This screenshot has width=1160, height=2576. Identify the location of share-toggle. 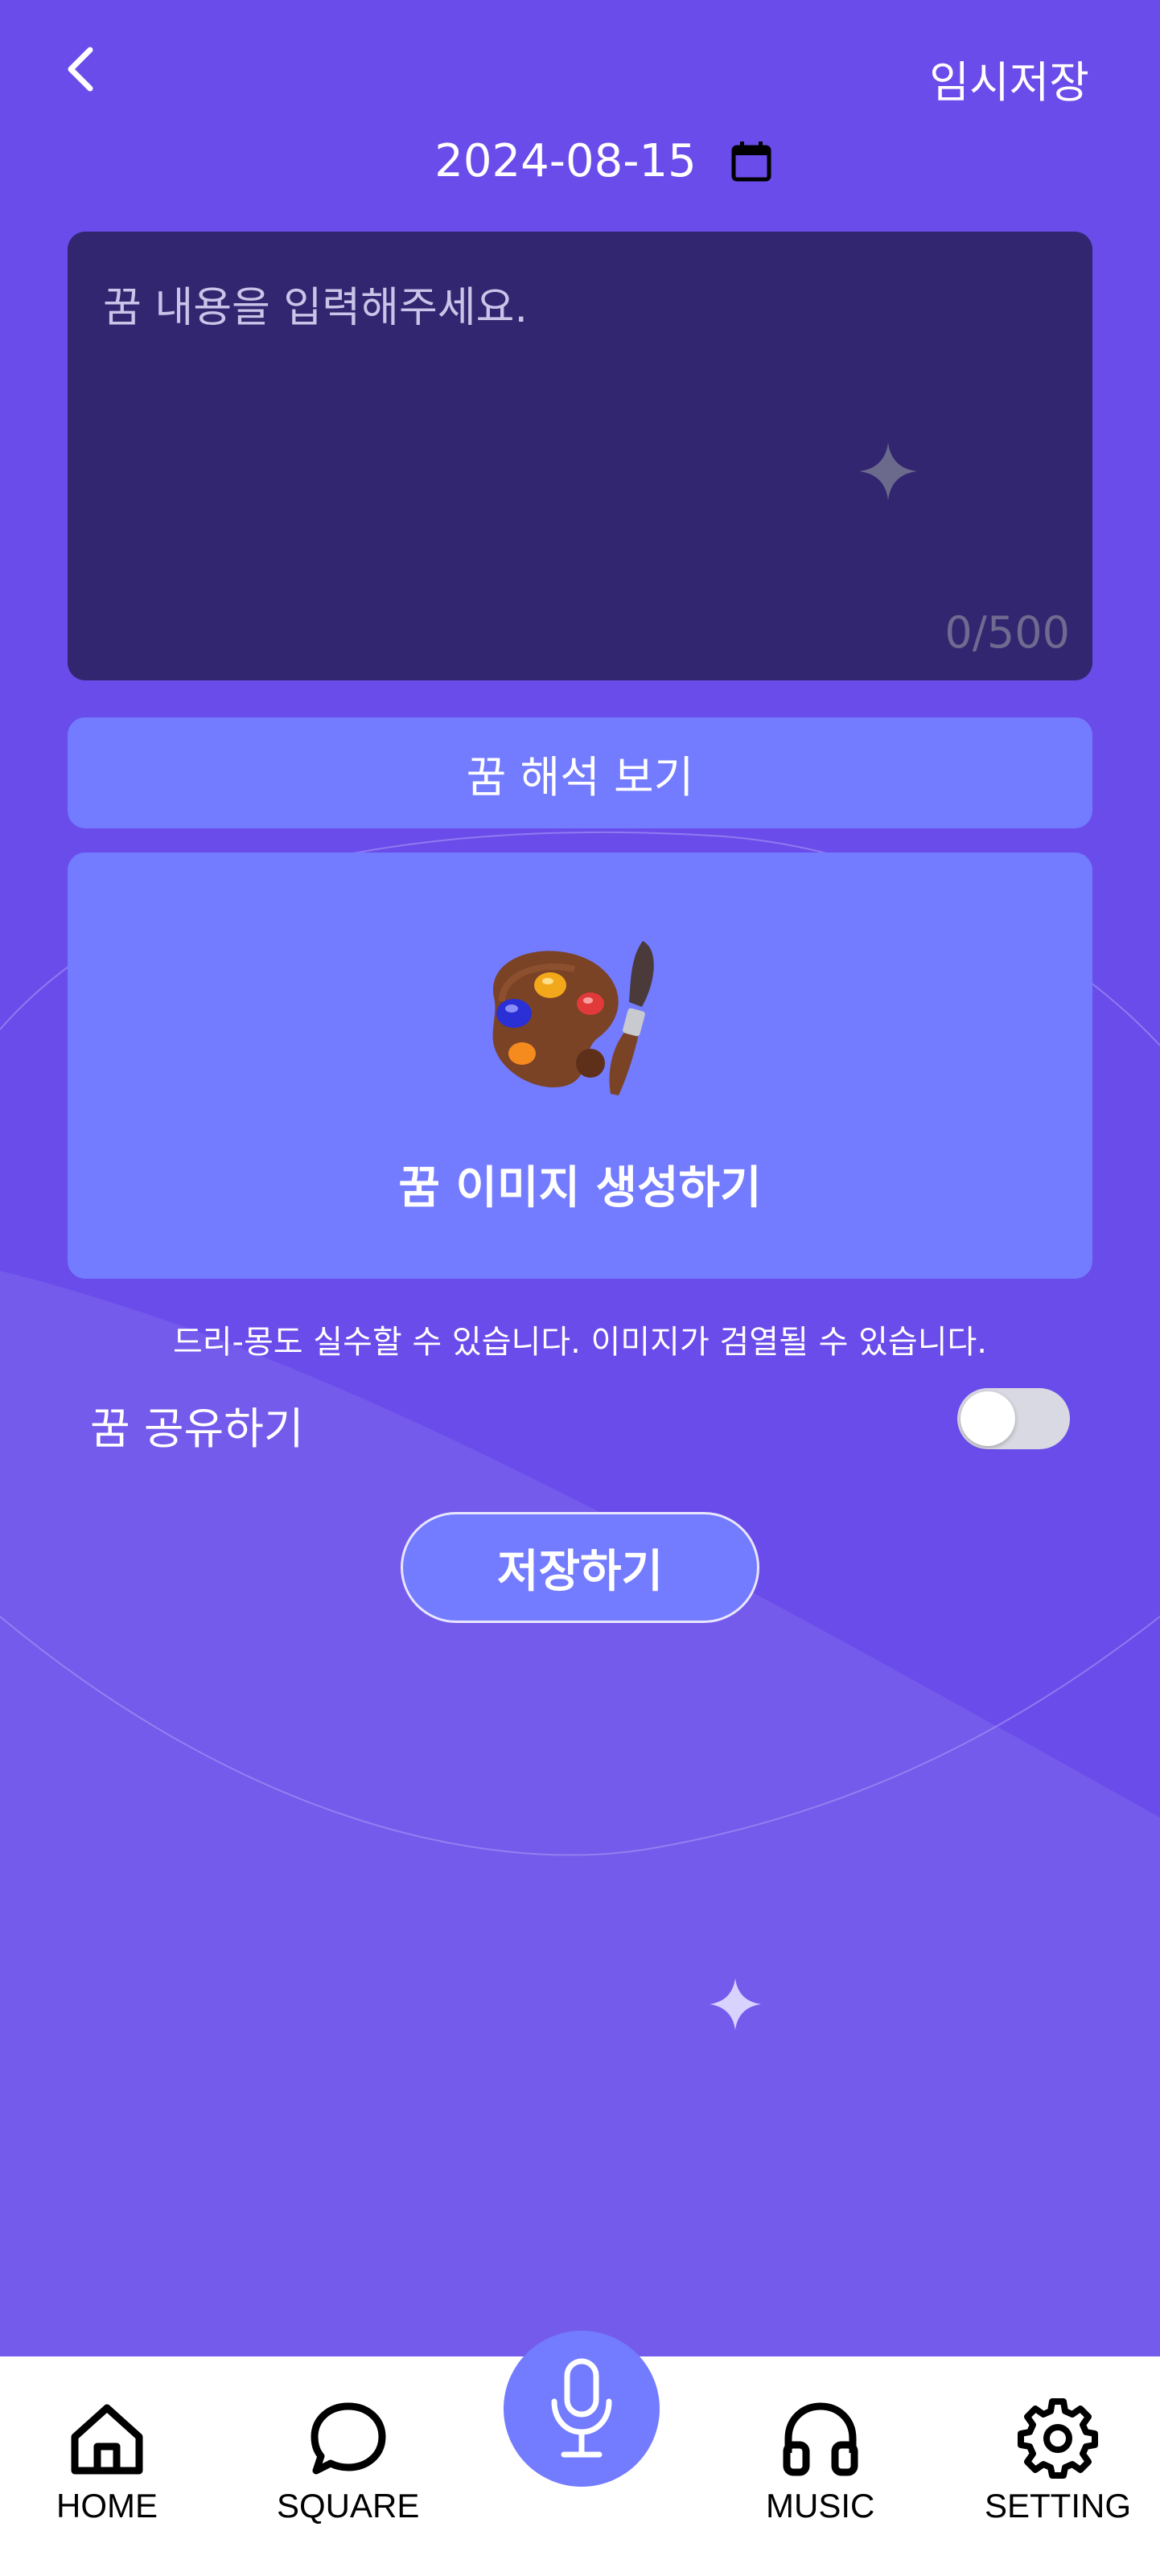
(1013, 1418).